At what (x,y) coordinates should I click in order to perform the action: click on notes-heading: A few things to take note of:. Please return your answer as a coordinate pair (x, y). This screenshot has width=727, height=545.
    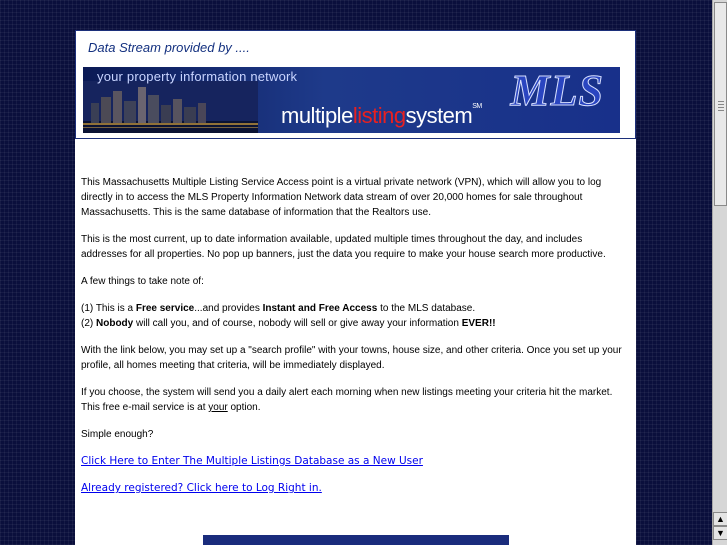
    Looking at the image, I should click on (142, 281).